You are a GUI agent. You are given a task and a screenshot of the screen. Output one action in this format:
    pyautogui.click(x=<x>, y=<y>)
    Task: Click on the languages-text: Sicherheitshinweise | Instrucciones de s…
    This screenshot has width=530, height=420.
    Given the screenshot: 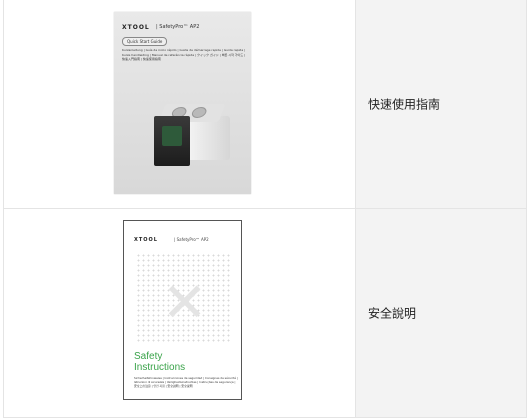 What is the action you would take?
    pyautogui.click(x=186, y=382)
    